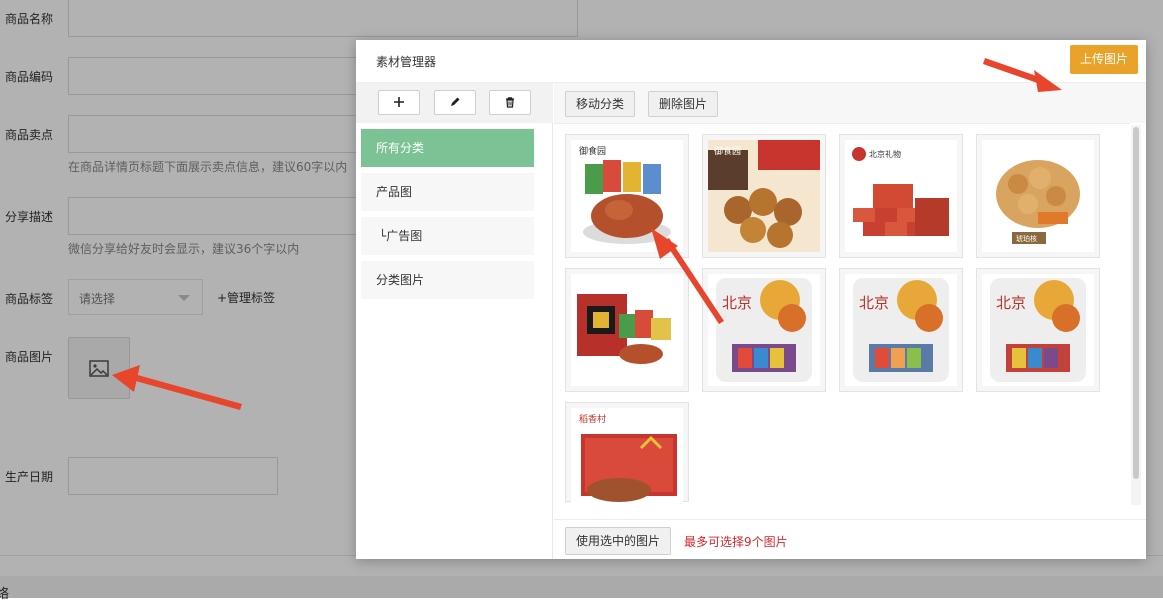  What do you see at coordinates (736, 542) in the screenshot?
I see `max-selection-tip: 最多可选择9个图片` at bounding box center [736, 542].